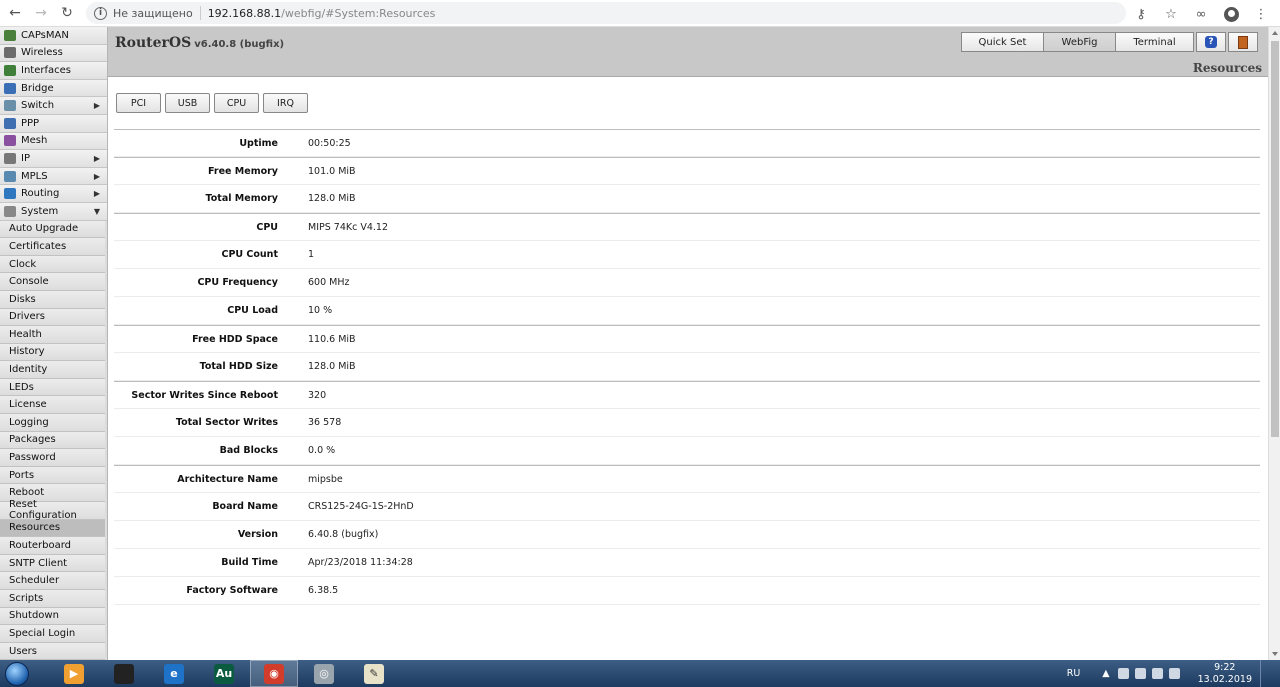 This screenshot has height=687, width=1280. I want to click on scroll-down-icon, so click(1275, 654).